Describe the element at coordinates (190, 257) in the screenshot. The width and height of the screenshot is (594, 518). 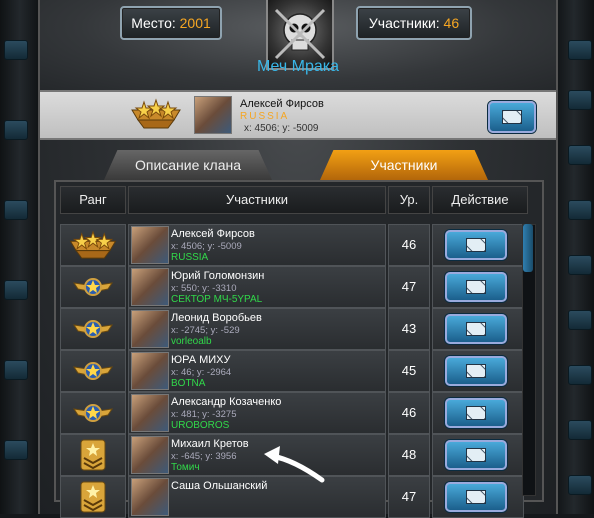
I see `member-clan: RUSSIA` at that location.